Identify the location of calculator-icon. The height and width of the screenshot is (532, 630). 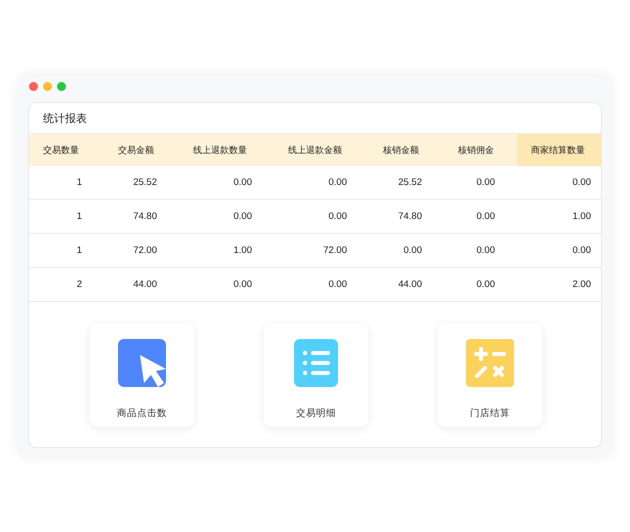
(490, 363).